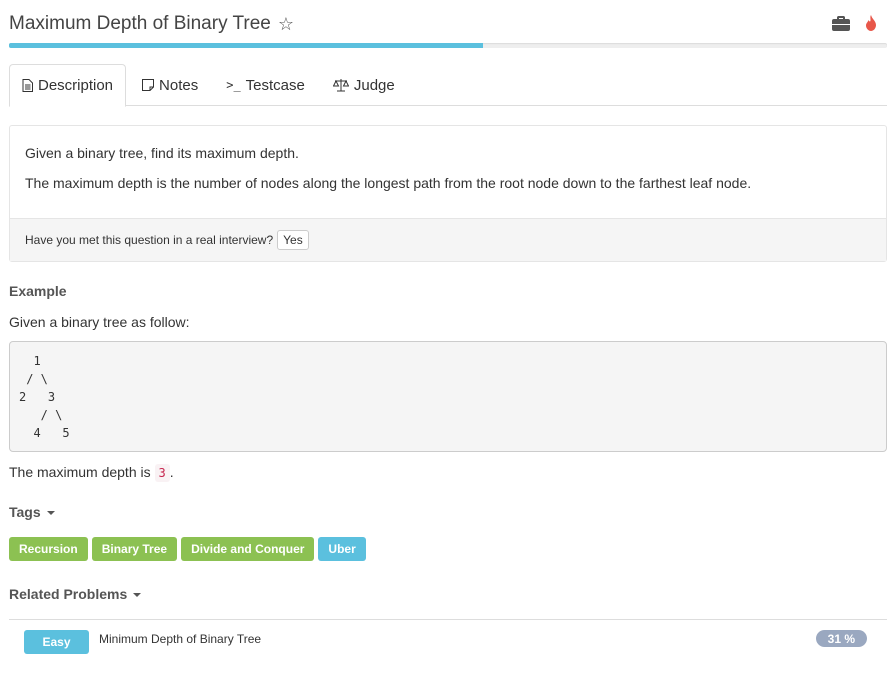  I want to click on tag-uber: Uber, so click(342, 549).